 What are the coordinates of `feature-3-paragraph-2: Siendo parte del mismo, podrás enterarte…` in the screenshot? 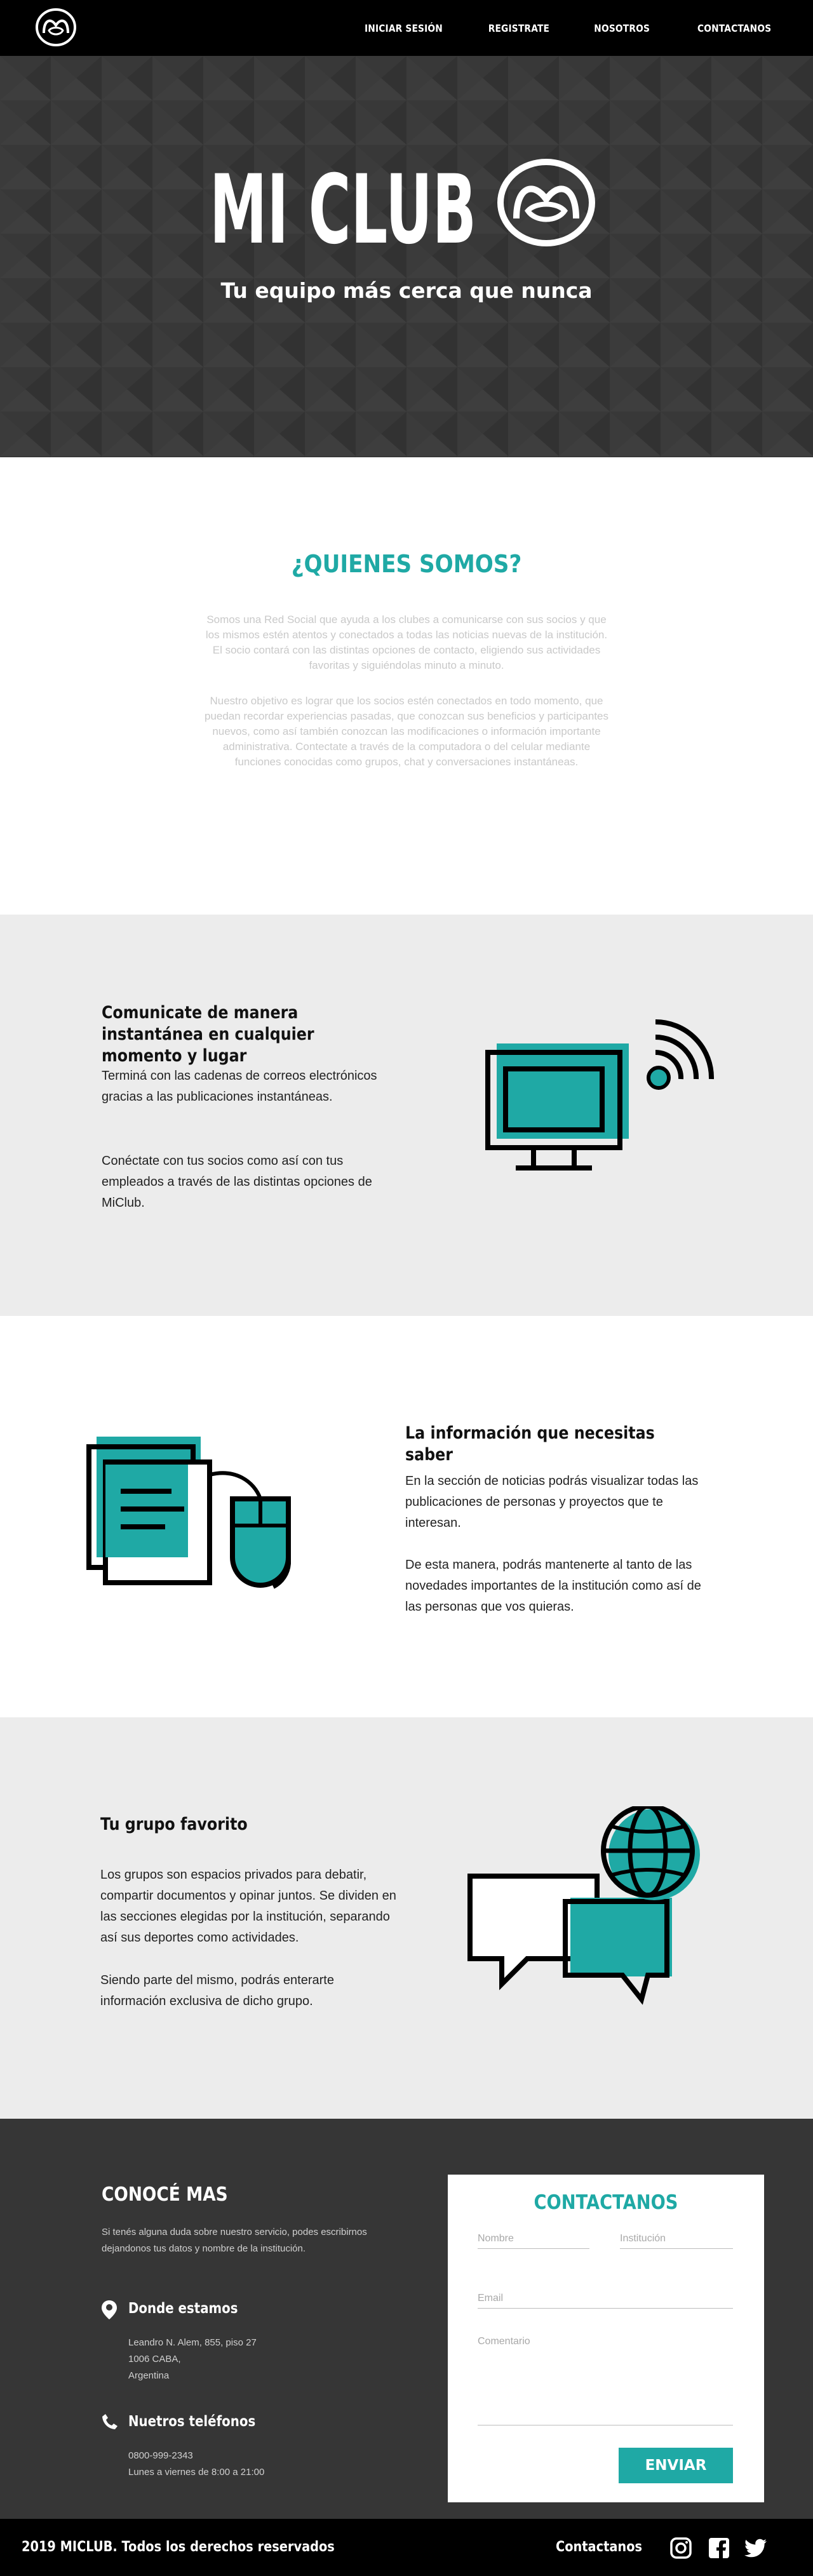 It's located at (217, 1990).